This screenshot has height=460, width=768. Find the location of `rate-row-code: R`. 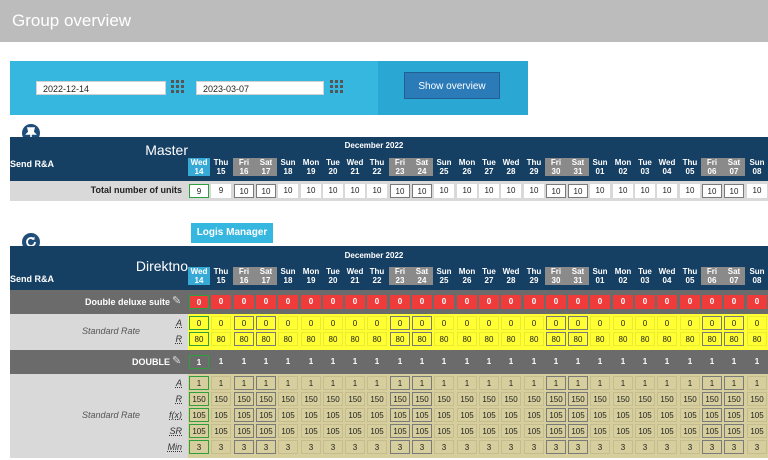

rate-row-code: R is located at coordinates (166, 399).